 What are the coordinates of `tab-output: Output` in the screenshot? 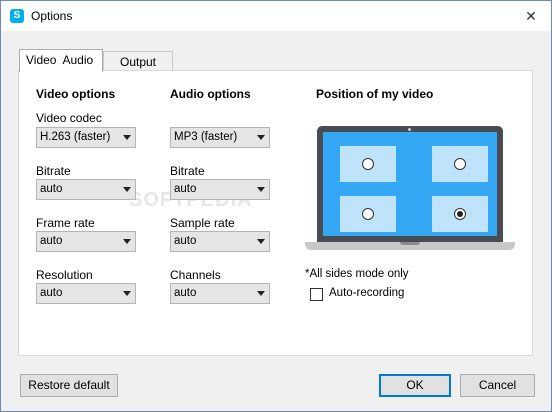 It's located at (138, 61).